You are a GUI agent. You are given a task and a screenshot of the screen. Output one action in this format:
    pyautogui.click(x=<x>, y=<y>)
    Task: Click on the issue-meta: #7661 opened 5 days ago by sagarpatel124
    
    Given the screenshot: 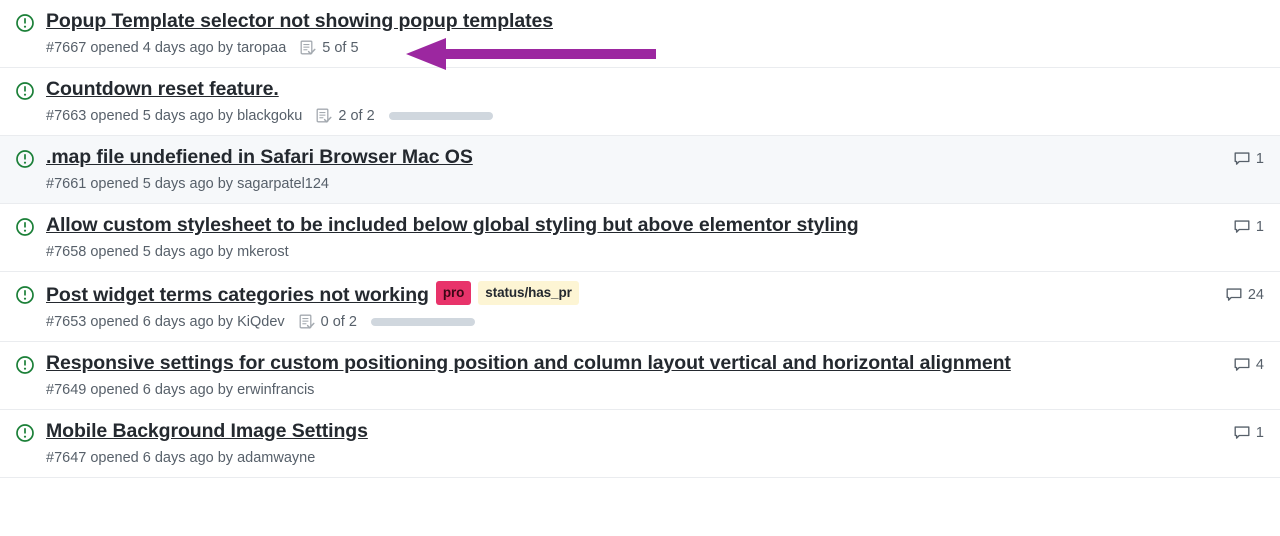 What is the action you would take?
    pyautogui.click(x=622, y=184)
    